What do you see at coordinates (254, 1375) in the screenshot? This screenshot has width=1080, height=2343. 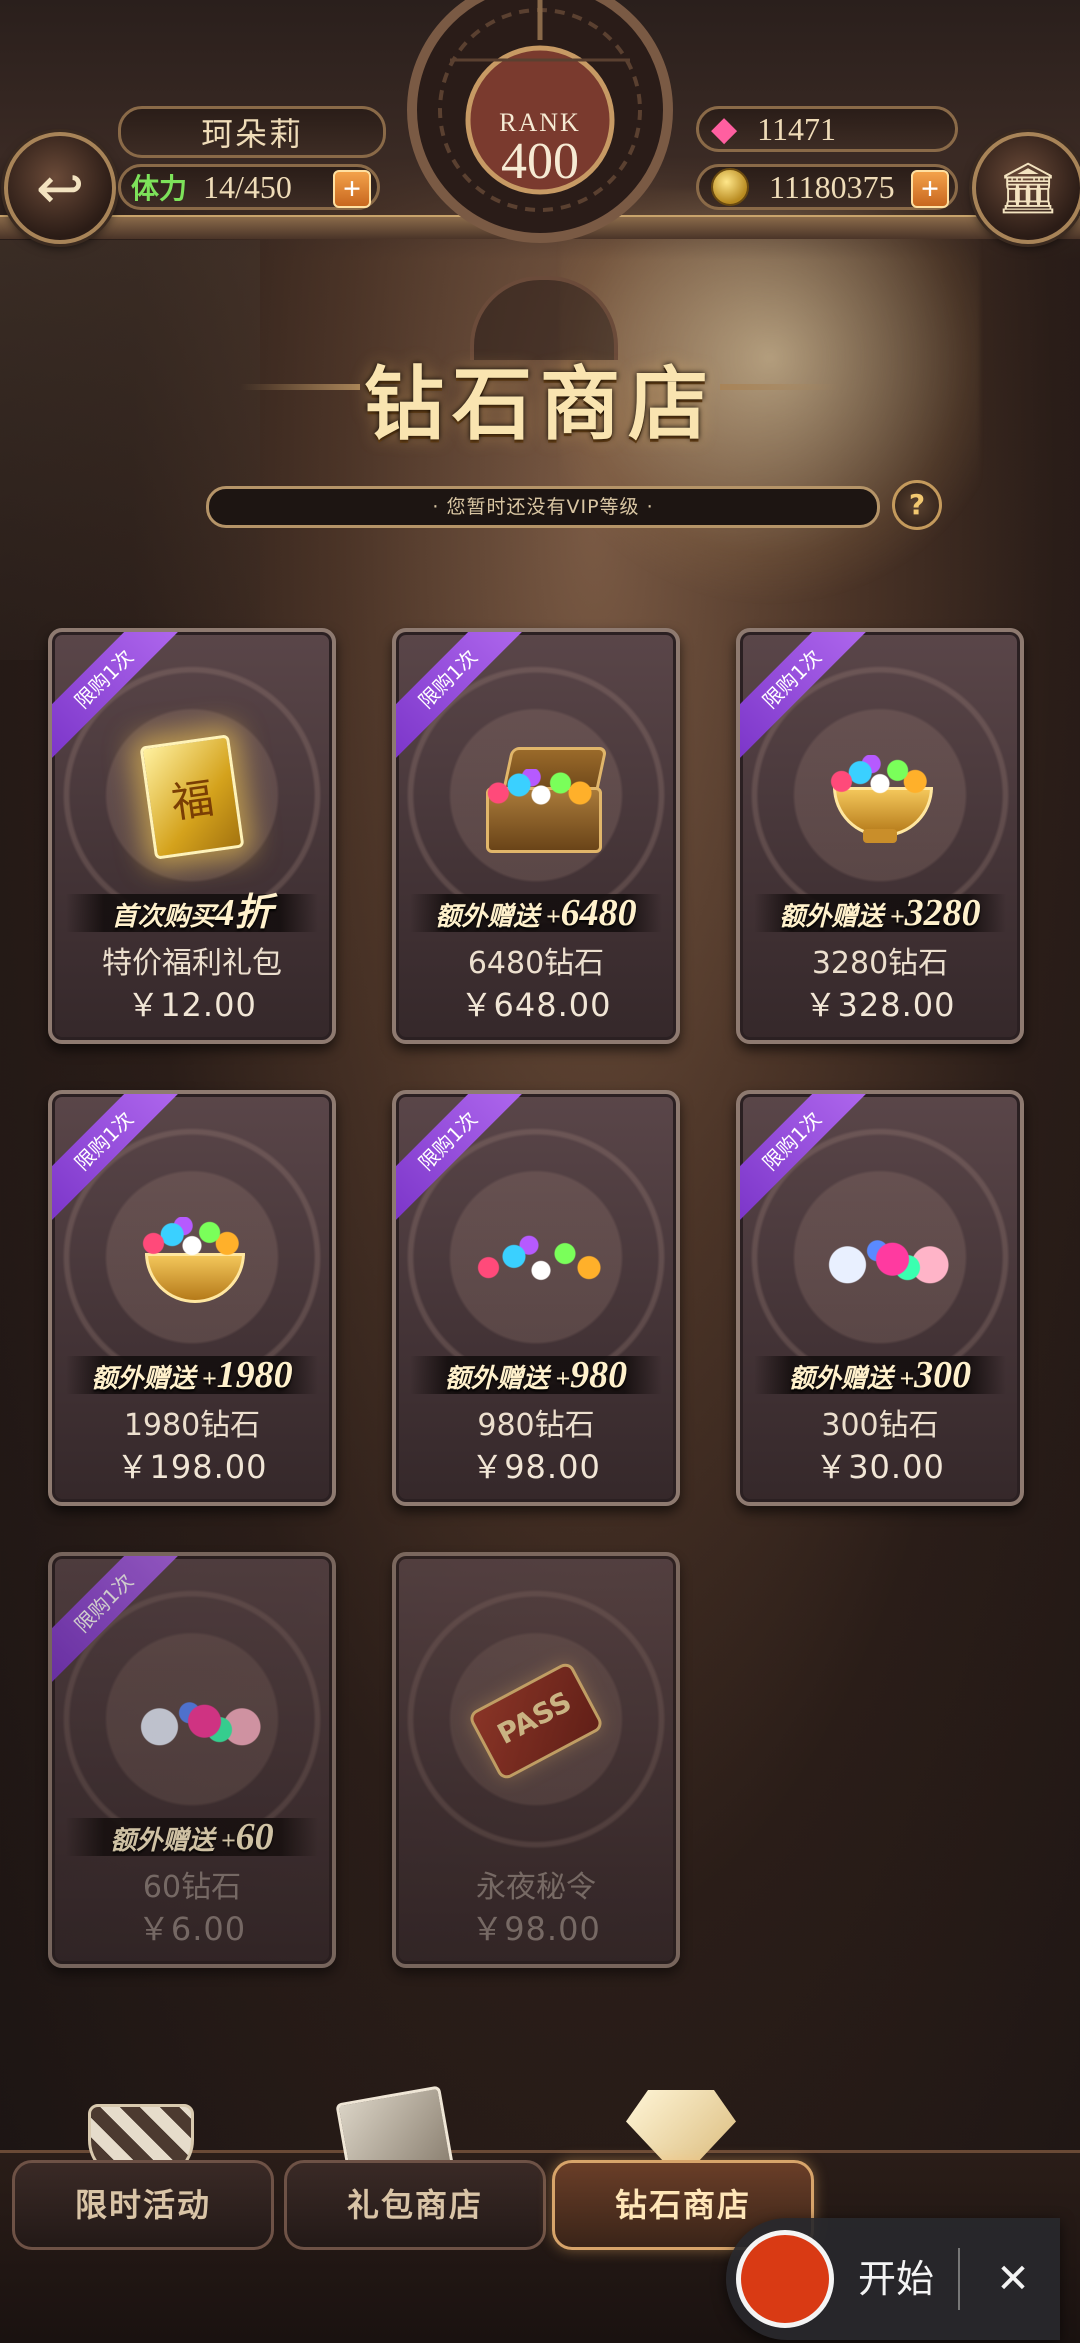 I see `bonus-value: 1980` at bounding box center [254, 1375].